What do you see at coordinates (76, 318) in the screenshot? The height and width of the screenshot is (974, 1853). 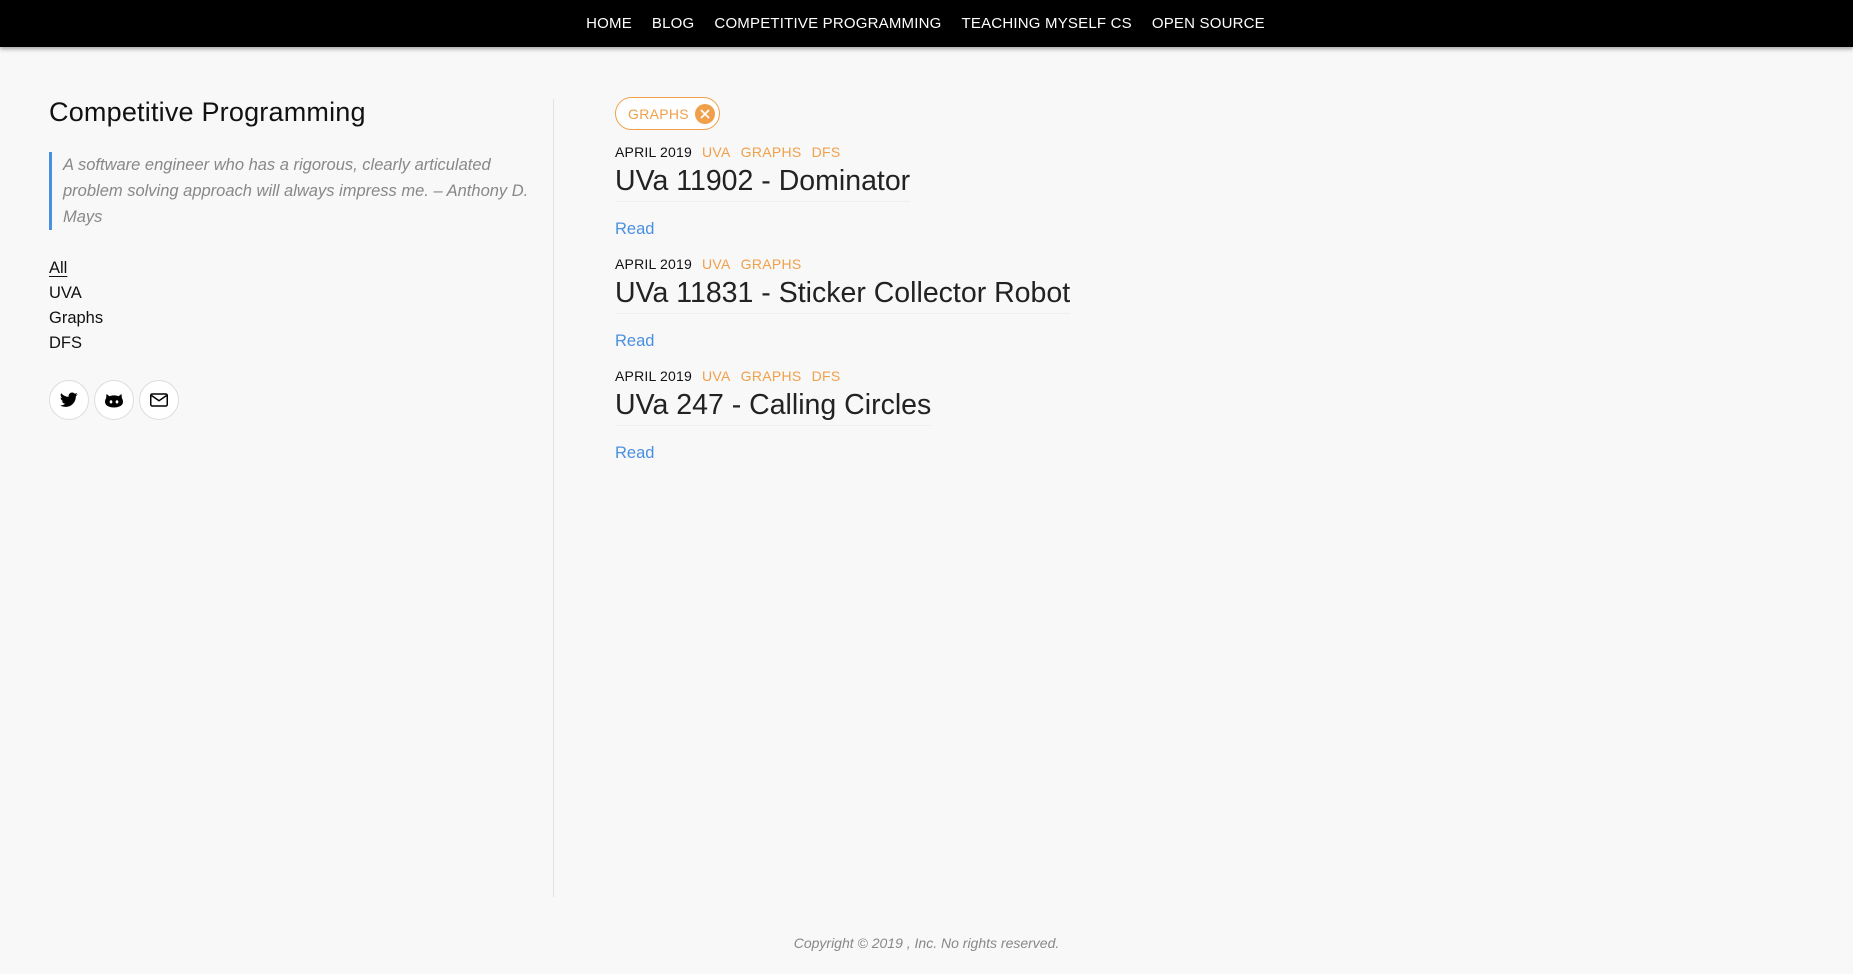 I see `category-link-graphs: Graphs` at bounding box center [76, 318].